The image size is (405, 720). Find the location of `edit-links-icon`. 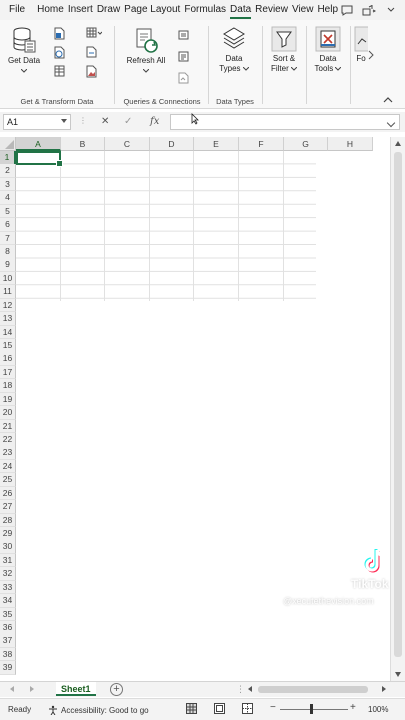

edit-links-icon is located at coordinates (183, 78).